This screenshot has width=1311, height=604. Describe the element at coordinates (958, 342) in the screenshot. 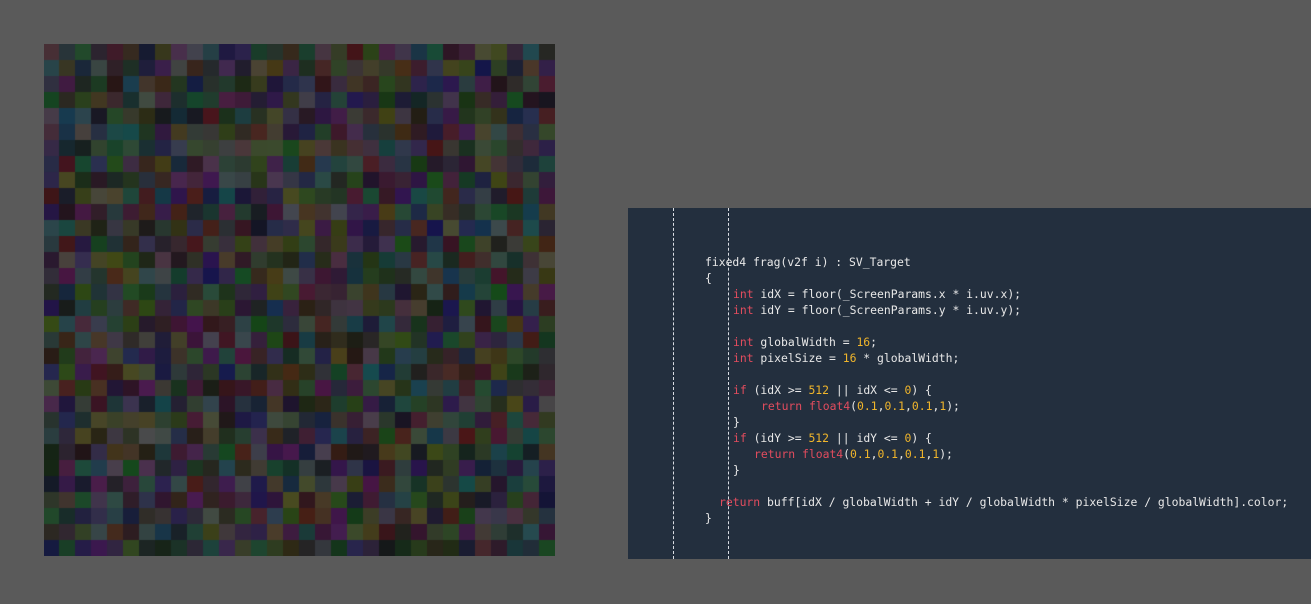

I see `code-line: int globalWidth = 16;` at that location.